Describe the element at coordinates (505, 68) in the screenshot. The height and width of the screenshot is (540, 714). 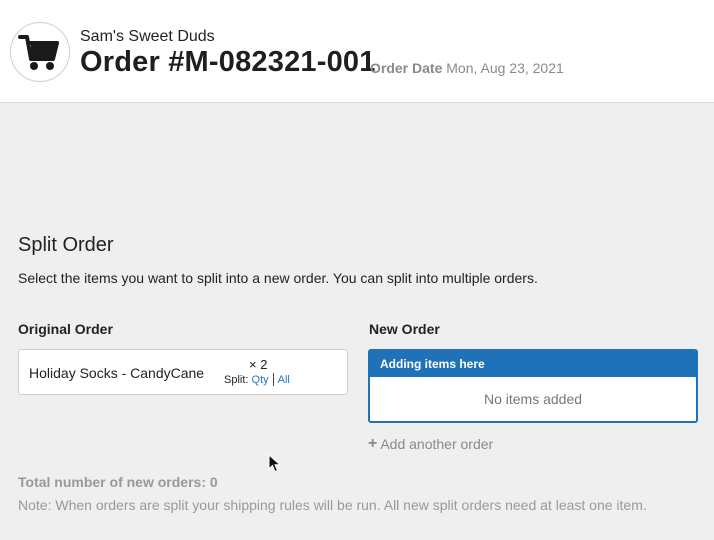
I see `order-date-value: Mon, Aug 23, 2021` at that location.